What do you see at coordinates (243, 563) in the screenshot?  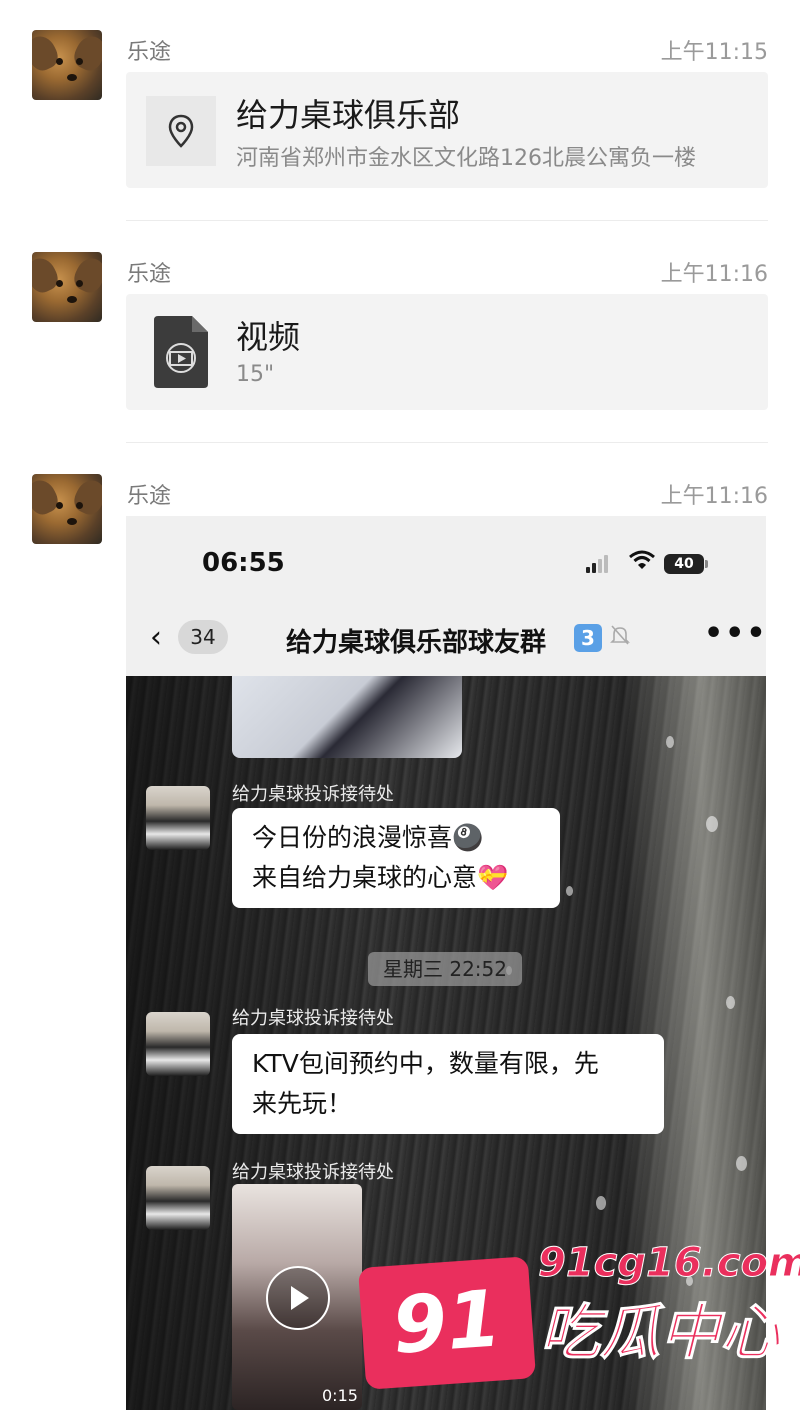 I see `status-time: 06:55` at bounding box center [243, 563].